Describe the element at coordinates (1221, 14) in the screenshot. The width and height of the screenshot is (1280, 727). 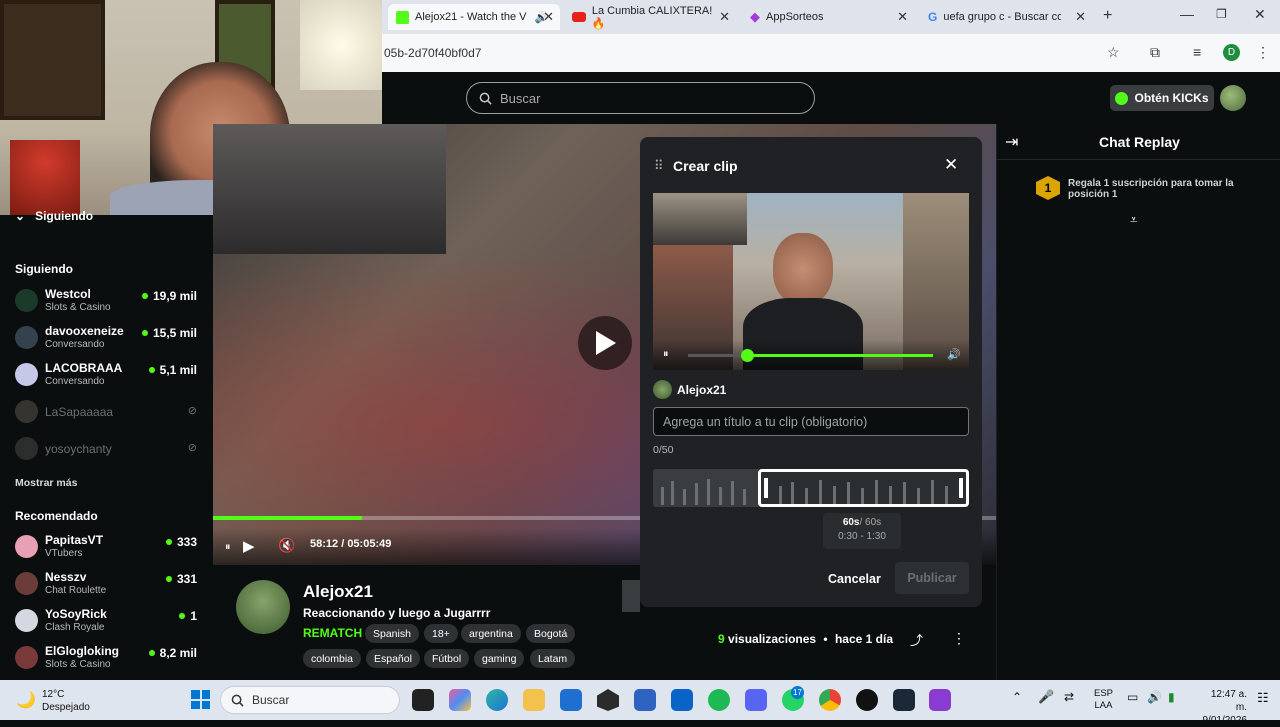
I see `restore-icon: ❐` at that location.